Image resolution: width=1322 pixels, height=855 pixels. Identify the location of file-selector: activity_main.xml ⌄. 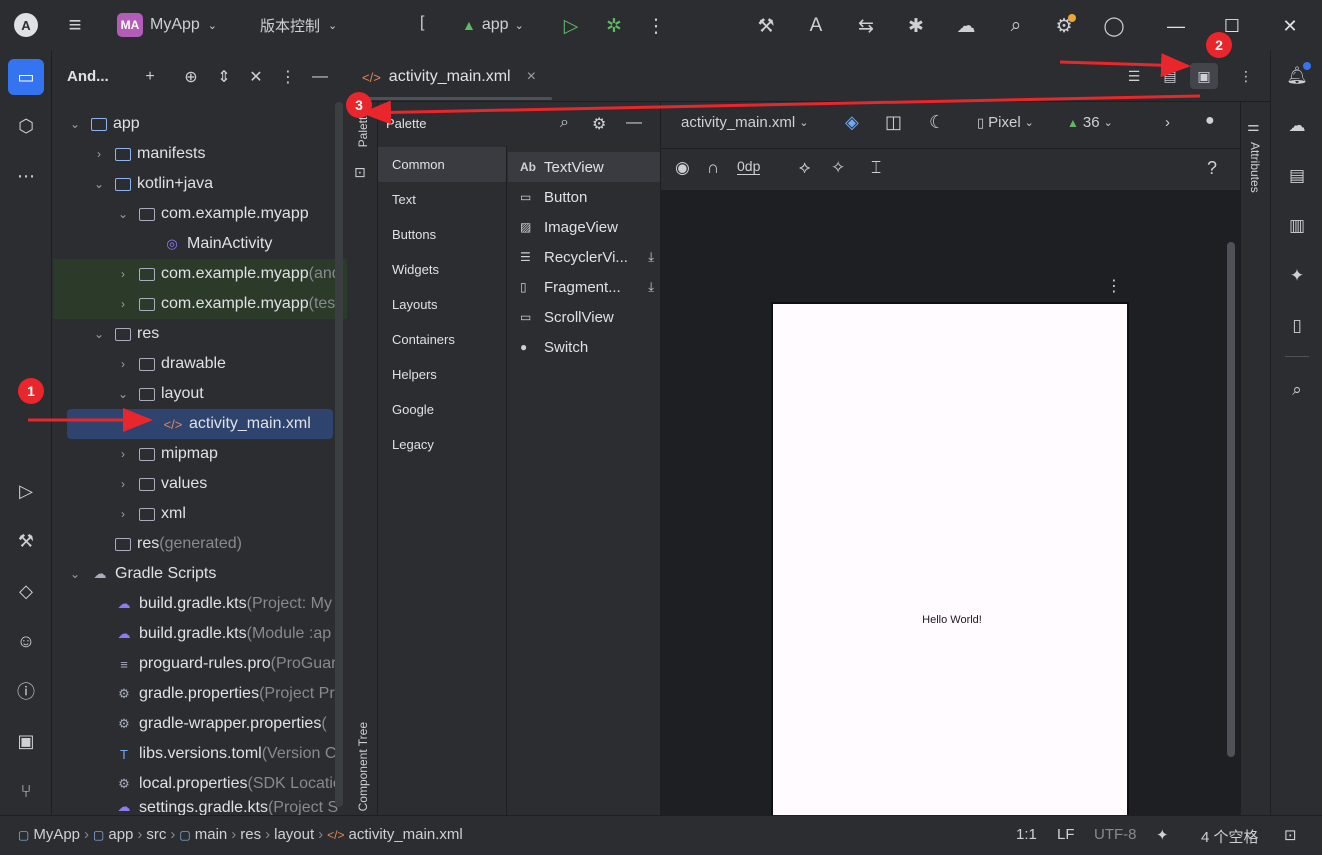
(744, 122).